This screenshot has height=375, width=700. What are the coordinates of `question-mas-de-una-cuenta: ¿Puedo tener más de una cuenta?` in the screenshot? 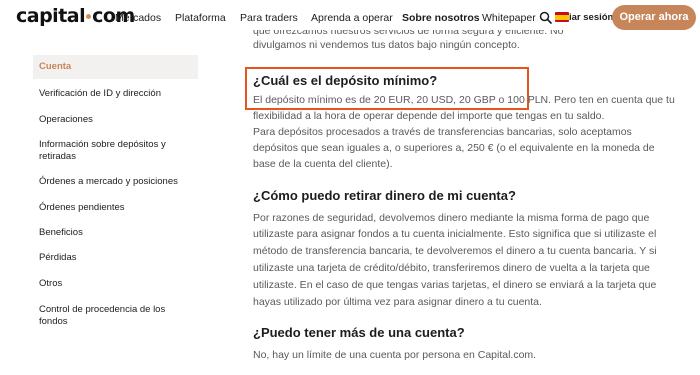 It's located at (359, 332).